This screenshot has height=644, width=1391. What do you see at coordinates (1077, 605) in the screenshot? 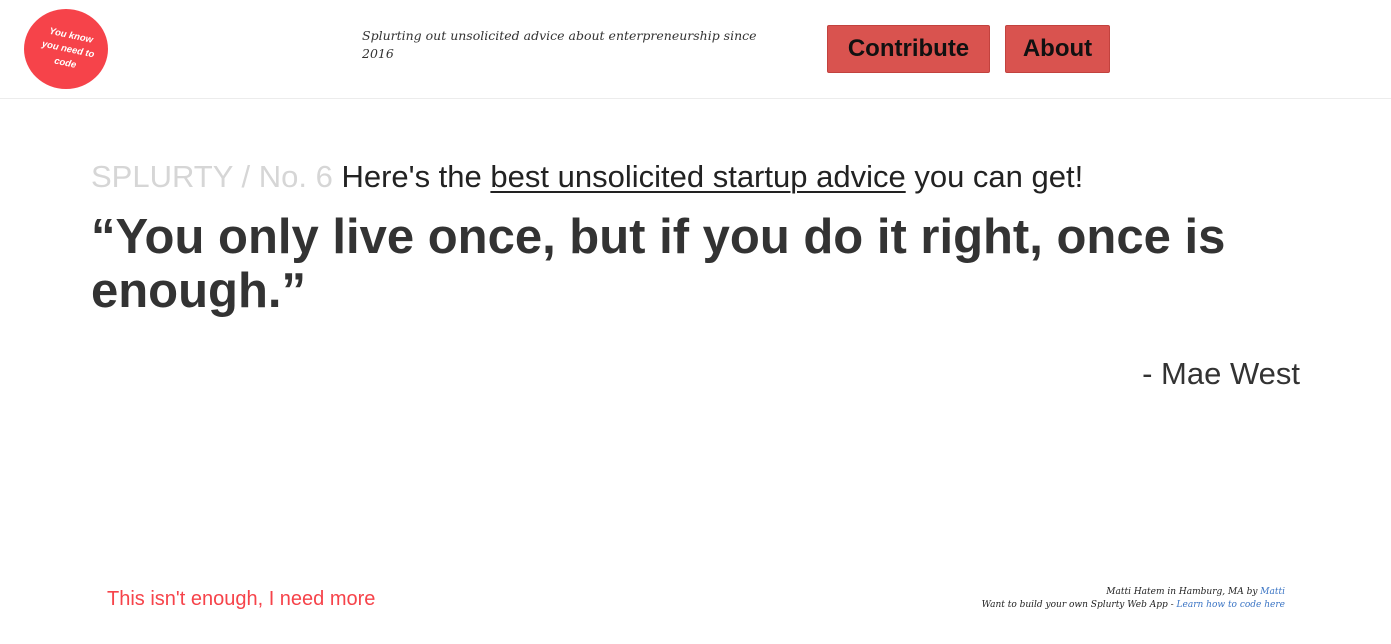
I see `credit-learn-text: Want to build your own Splurty Web App -` at bounding box center [1077, 605].